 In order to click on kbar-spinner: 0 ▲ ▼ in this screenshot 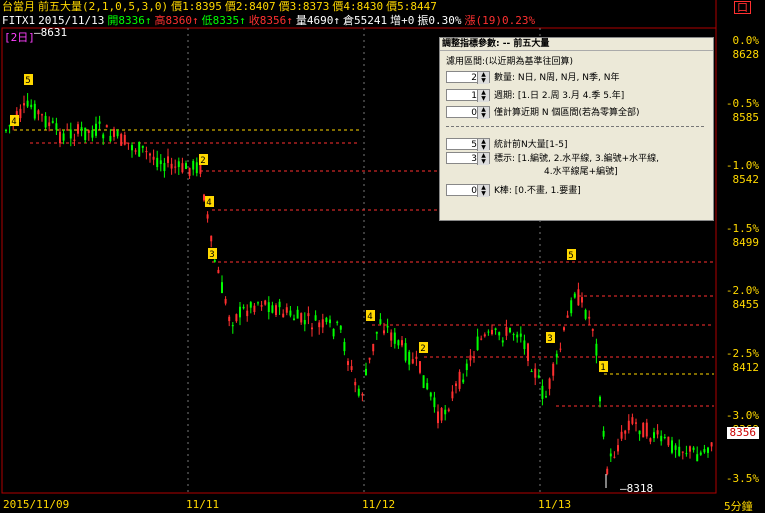, I will do `click(468, 190)`.